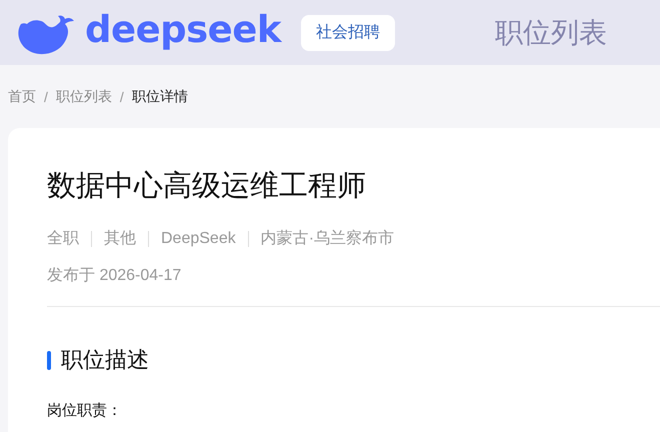  What do you see at coordinates (550, 33) in the screenshot?
I see `nav-link: 职位列表` at bounding box center [550, 33].